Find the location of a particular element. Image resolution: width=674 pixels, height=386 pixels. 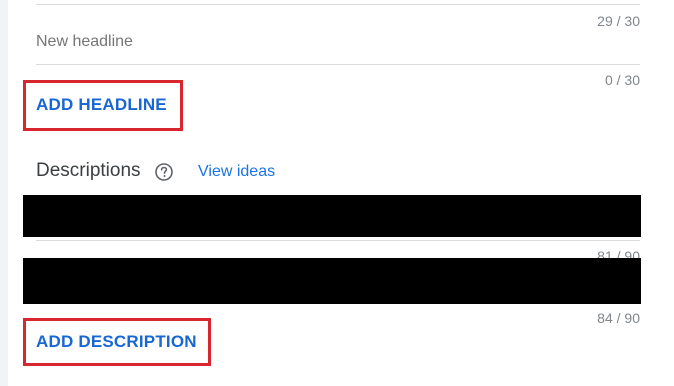

headline-char-counter: 29 / 30 is located at coordinates (618, 21).